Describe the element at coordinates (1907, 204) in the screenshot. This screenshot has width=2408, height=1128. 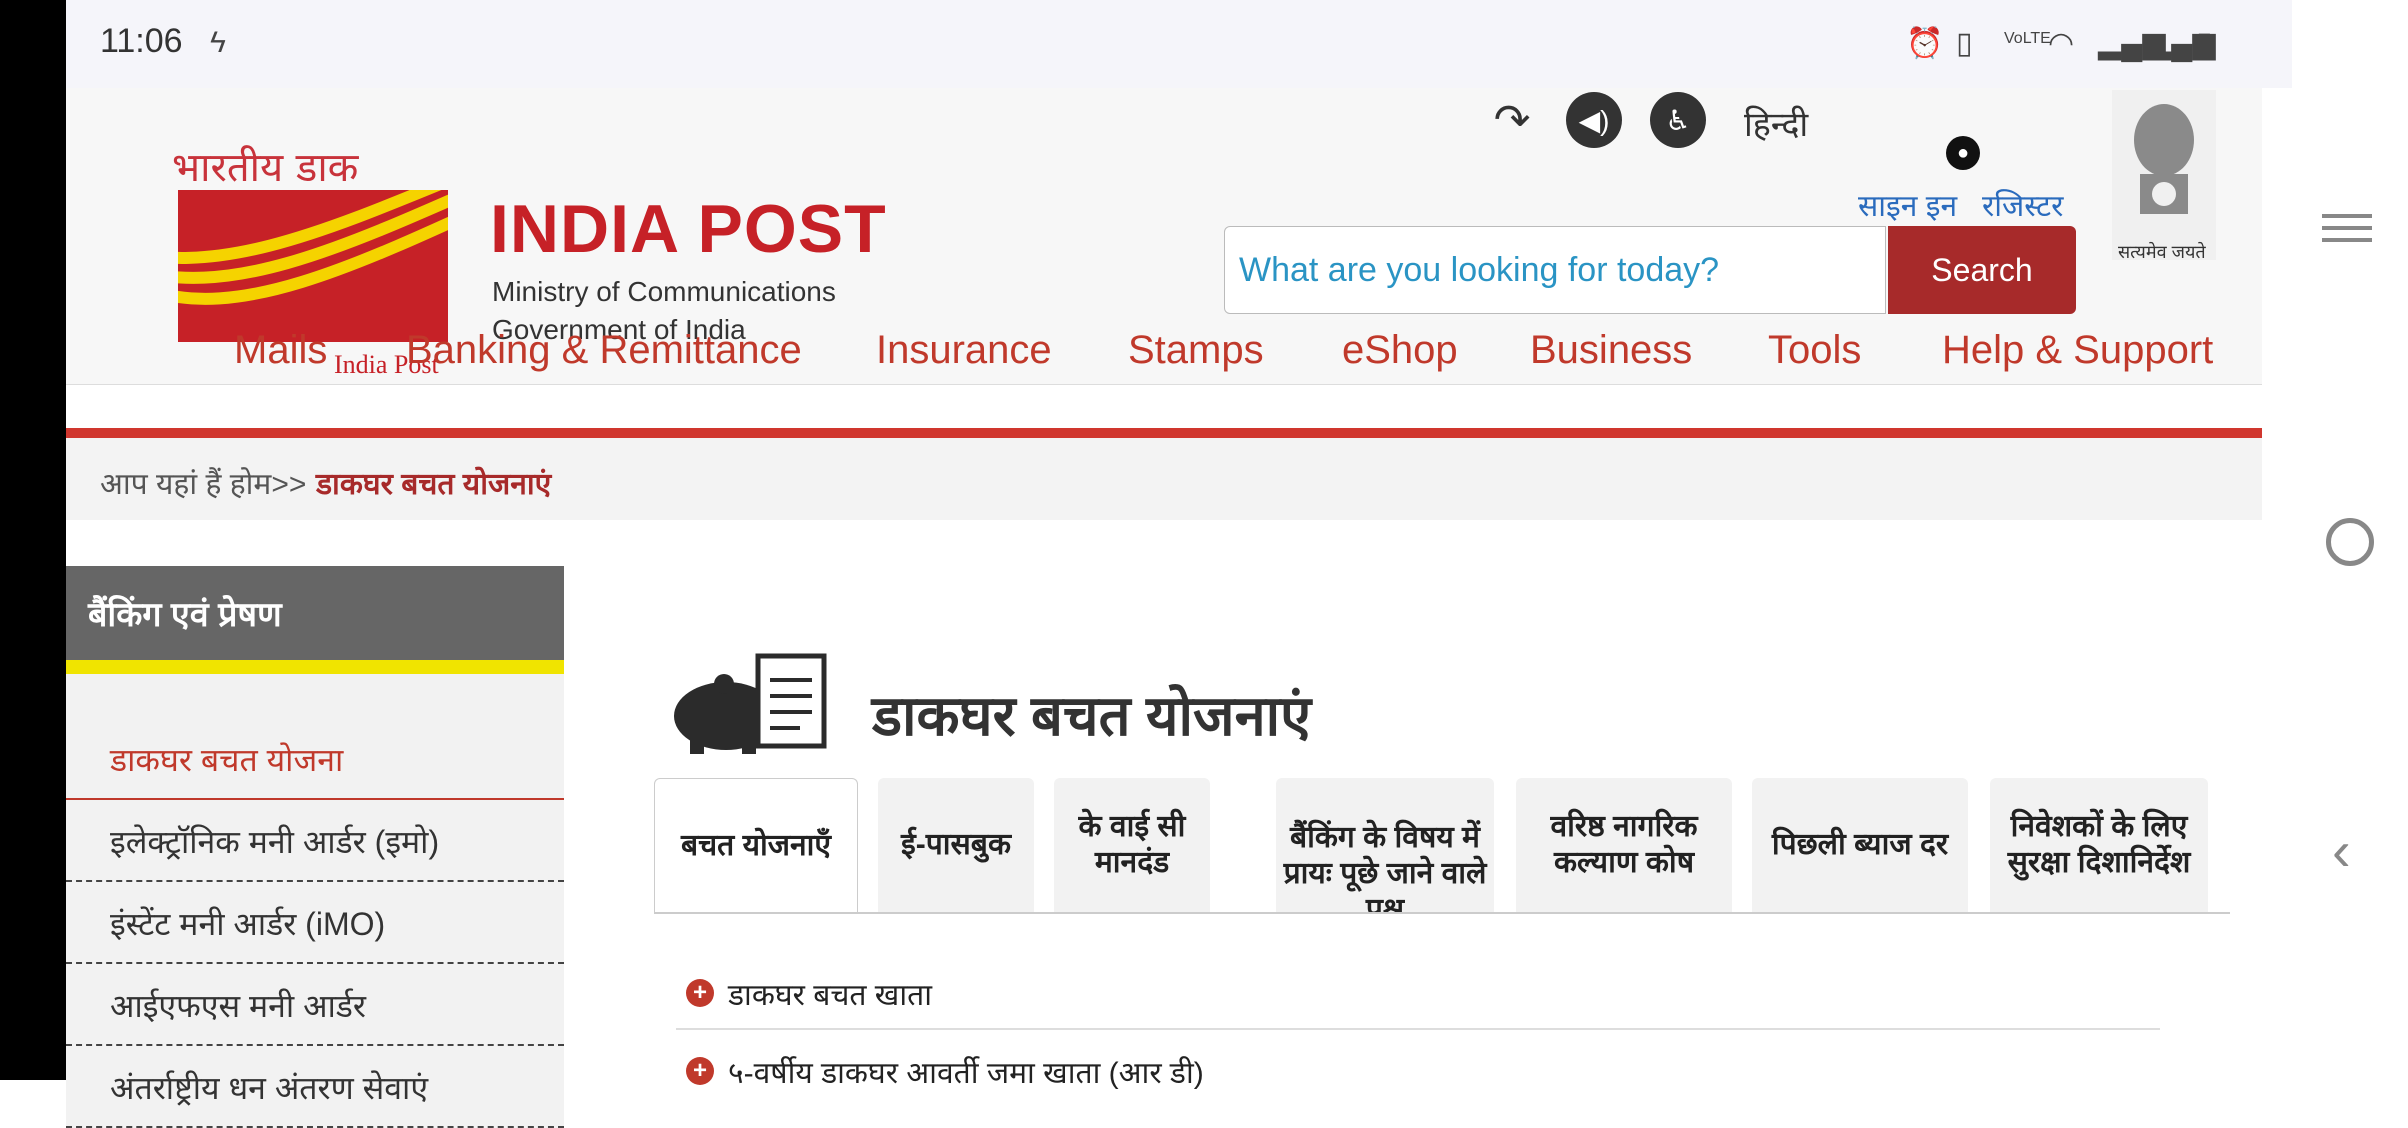
I see `signin-link: साइन इन` at that location.